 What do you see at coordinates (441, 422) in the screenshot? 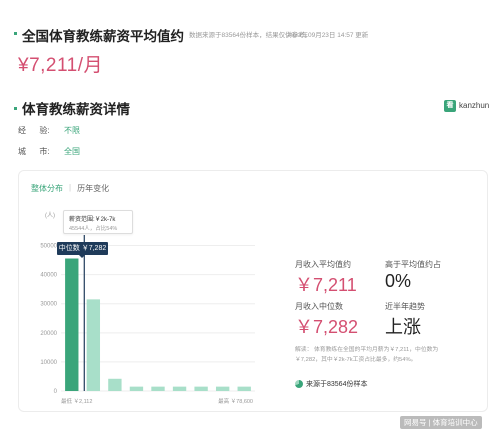
I see `watermark: 网易号 | 体育培训中心` at bounding box center [441, 422].